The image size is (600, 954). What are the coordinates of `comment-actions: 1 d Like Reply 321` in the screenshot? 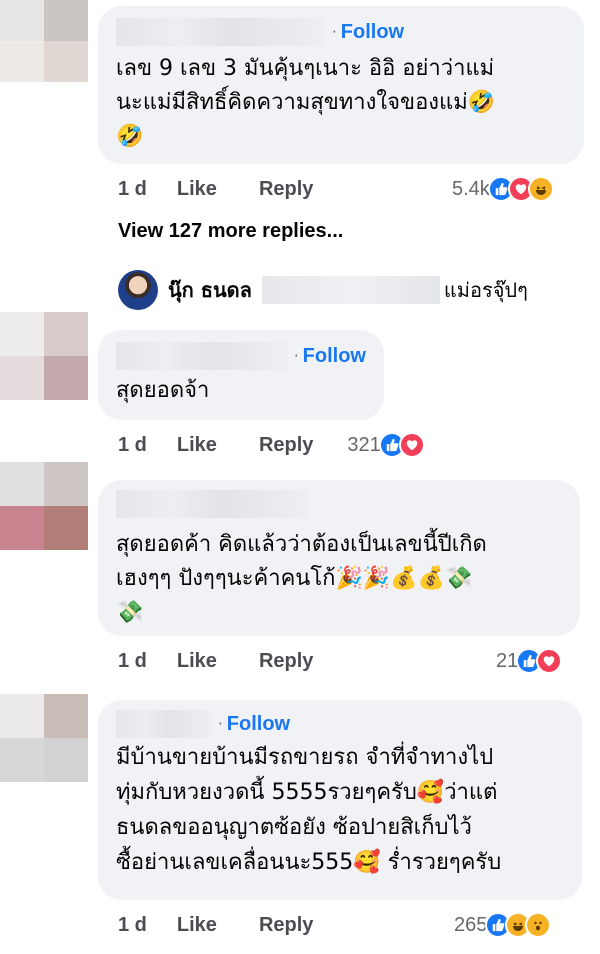 It's located at (271, 445).